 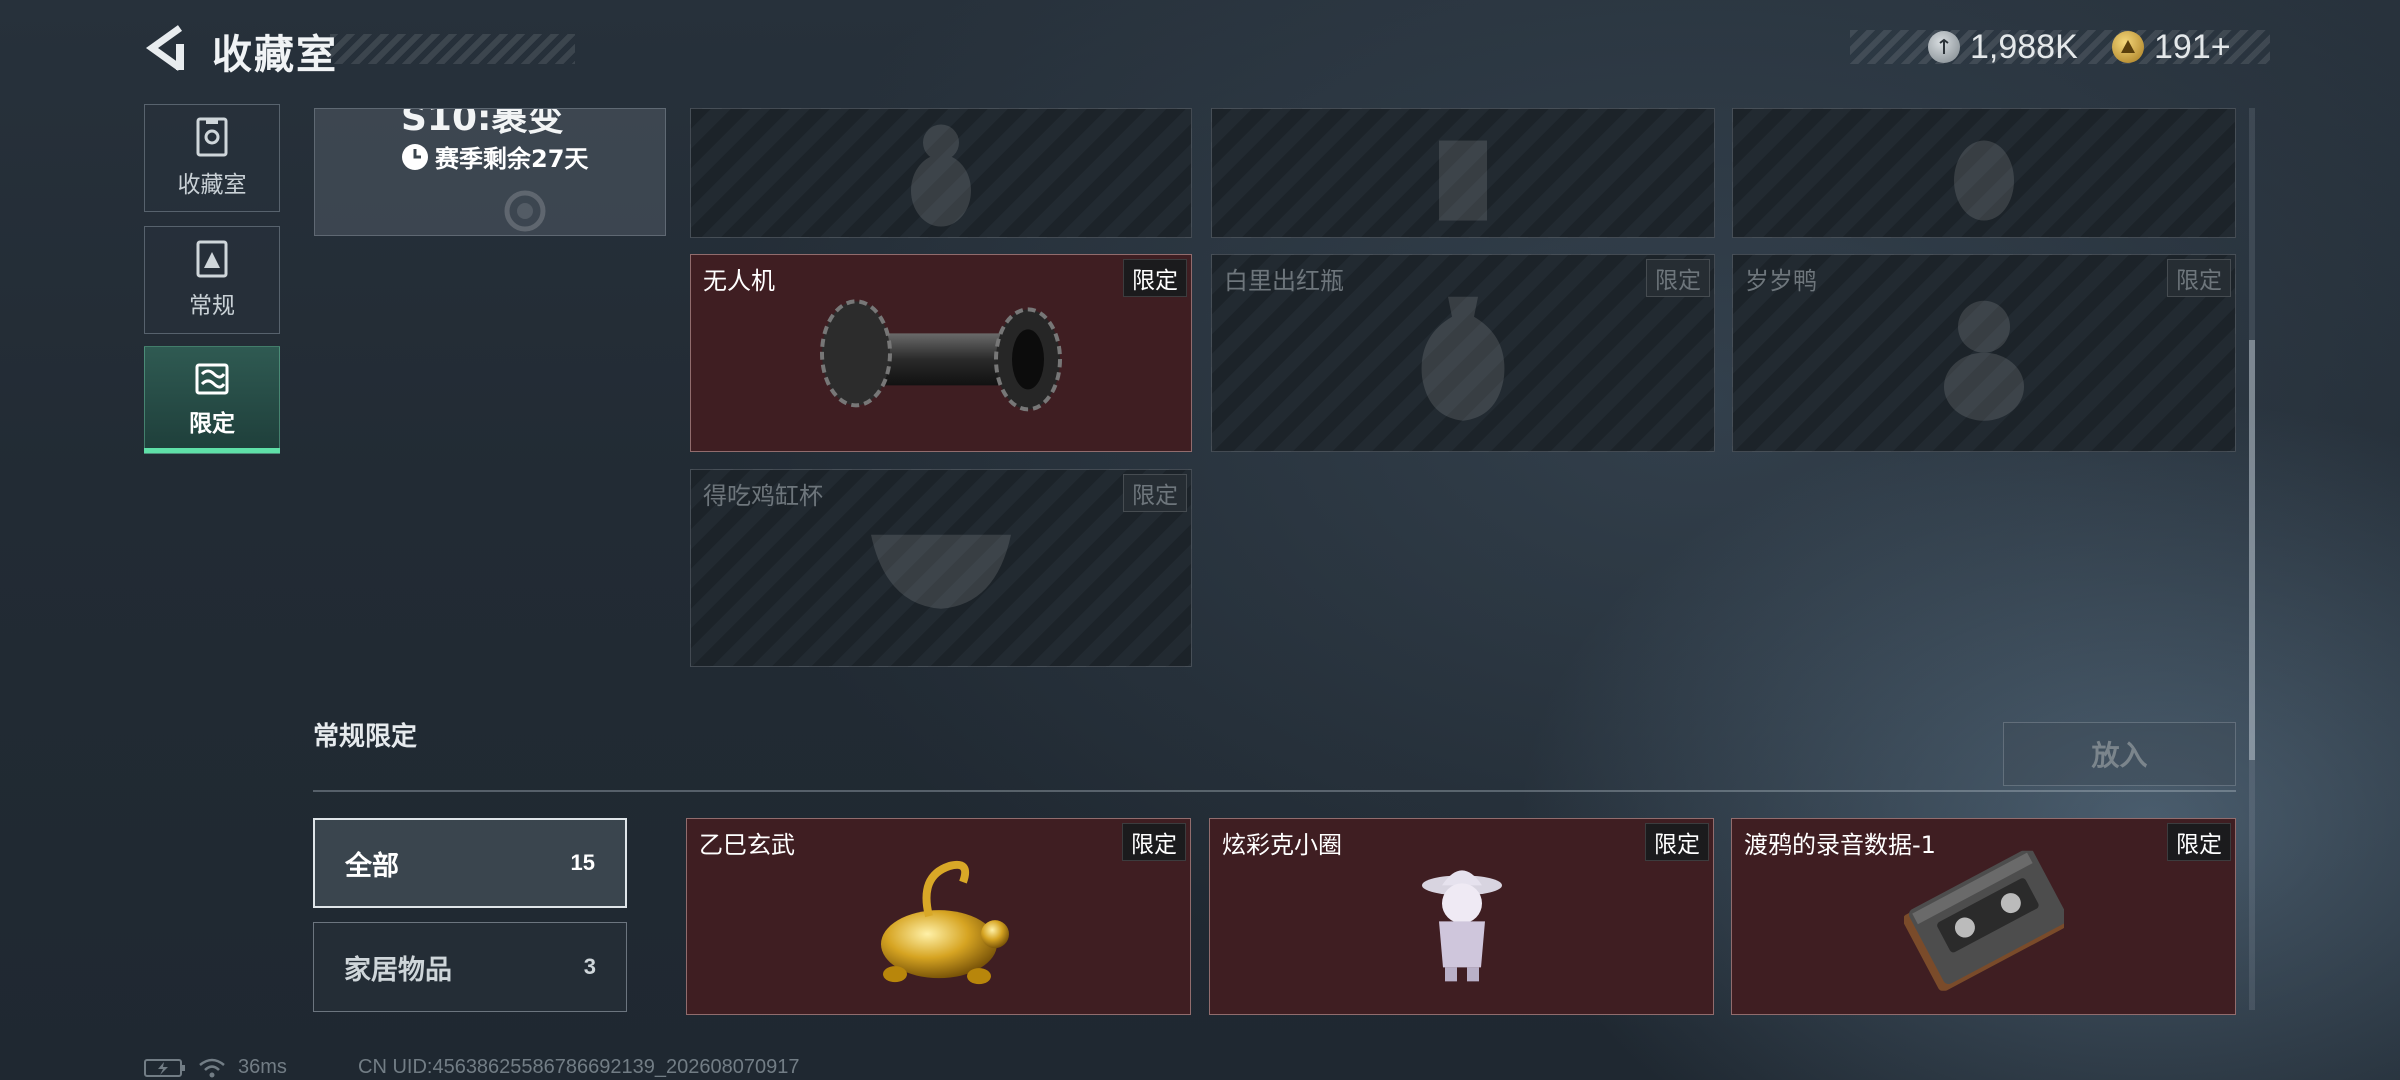 What do you see at coordinates (470, 863) in the screenshot?
I see `filter-all: 全部 15` at bounding box center [470, 863].